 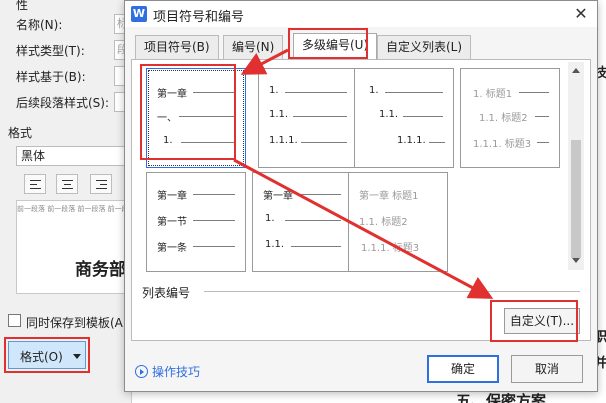 I want to click on level-3-label: 1.1., so click(x=275, y=244).